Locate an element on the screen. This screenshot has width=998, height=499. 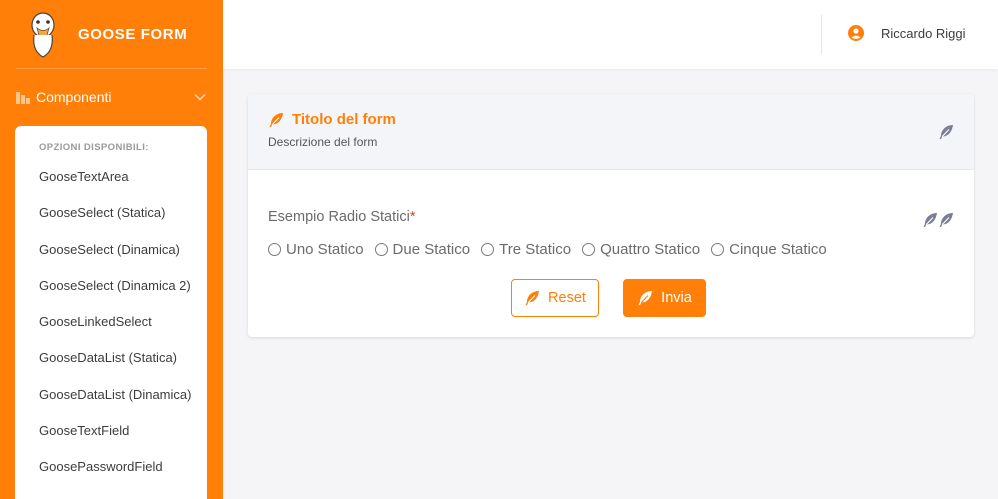
menu-item-gooseselect-statica: GooseSelect (Statica) is located at coordinates (111, 224).